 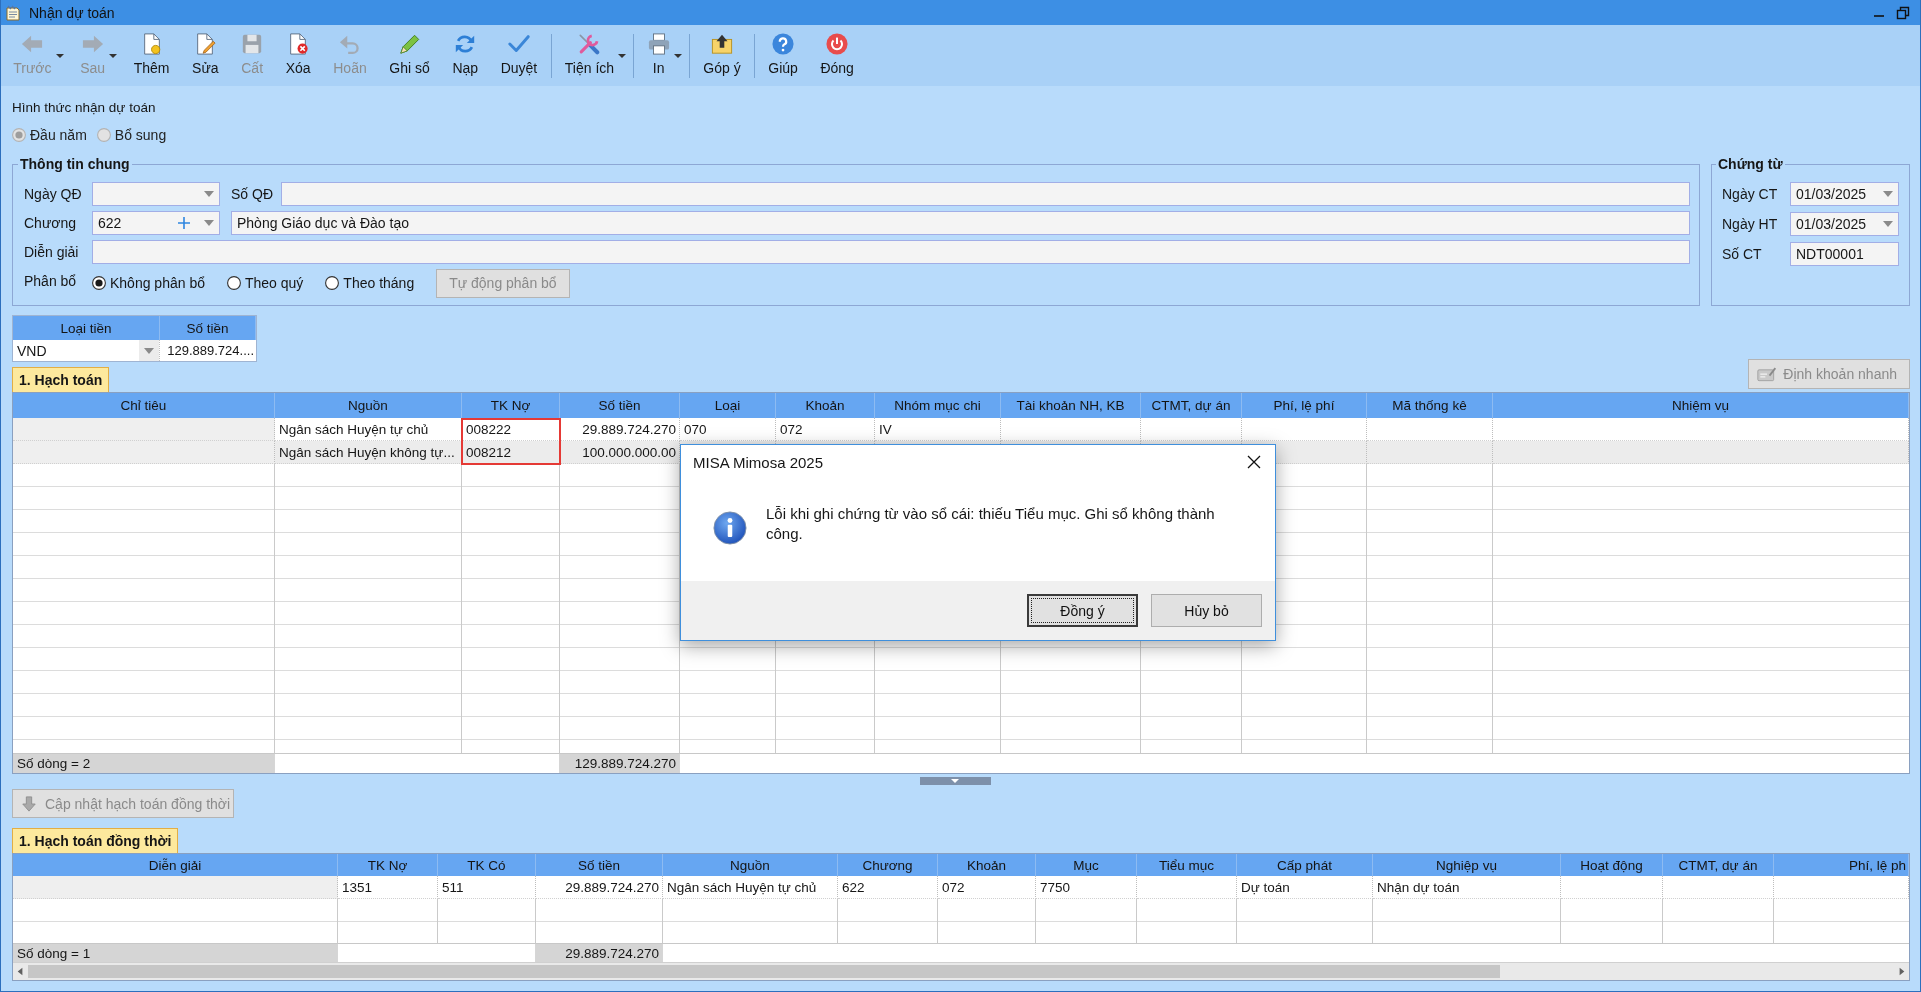 What do you see at coordinates (84, 107) in the screenshot?
I see `section-label: Hình thức nhận dự toán` at bounding box center [84, 107].